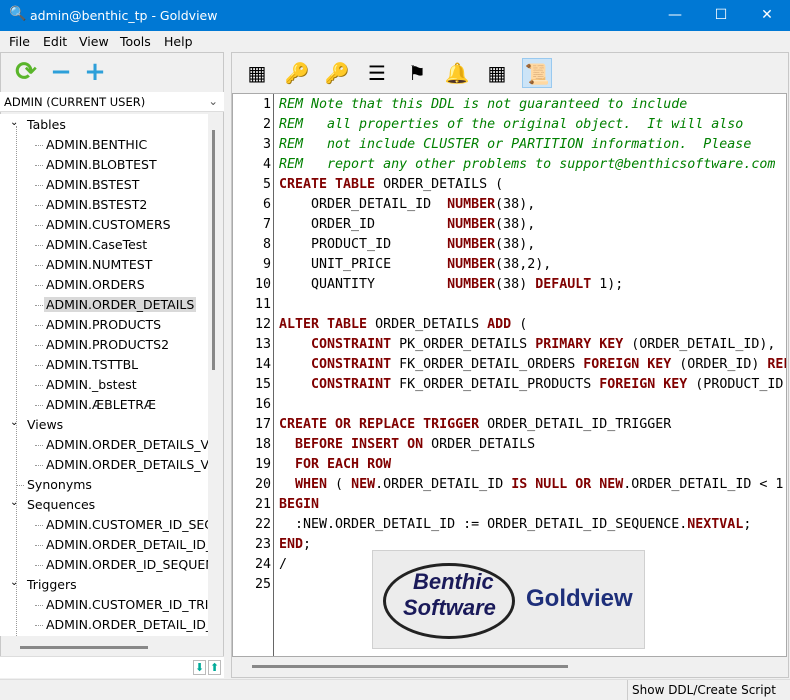  I want to click on menu-help: Help, so click(178, 41).